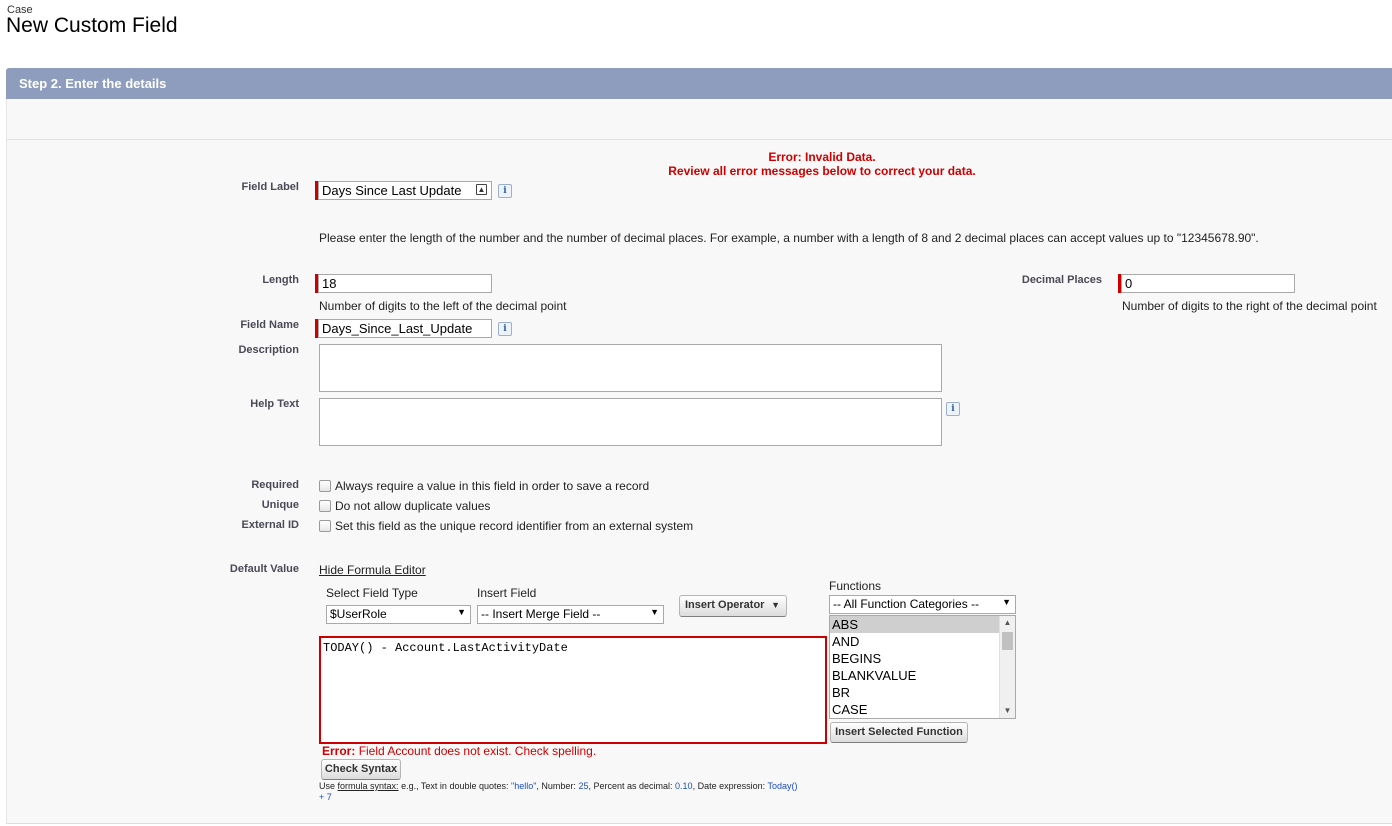 This screenshot has height=826, width=1392. I want to click on formula-error-prefix: Error:, so click(339, 751).